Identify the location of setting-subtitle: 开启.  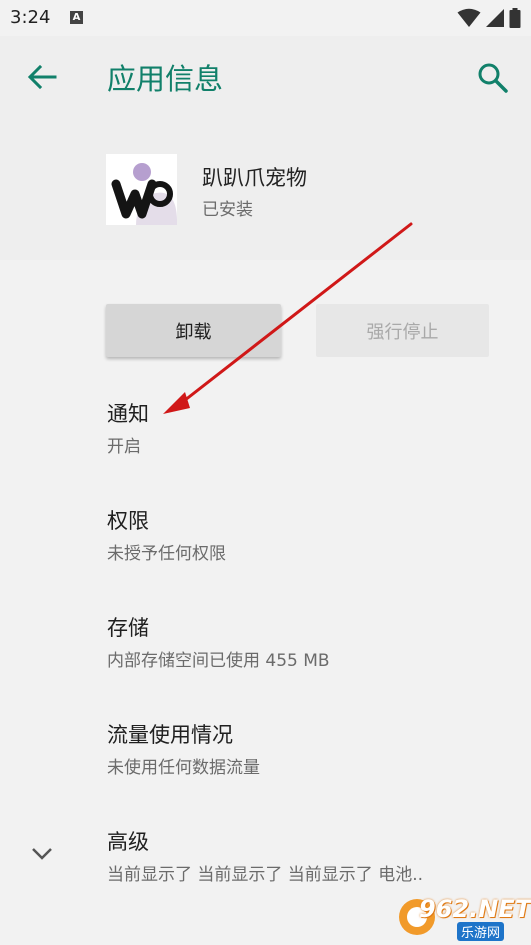
(124, 447).